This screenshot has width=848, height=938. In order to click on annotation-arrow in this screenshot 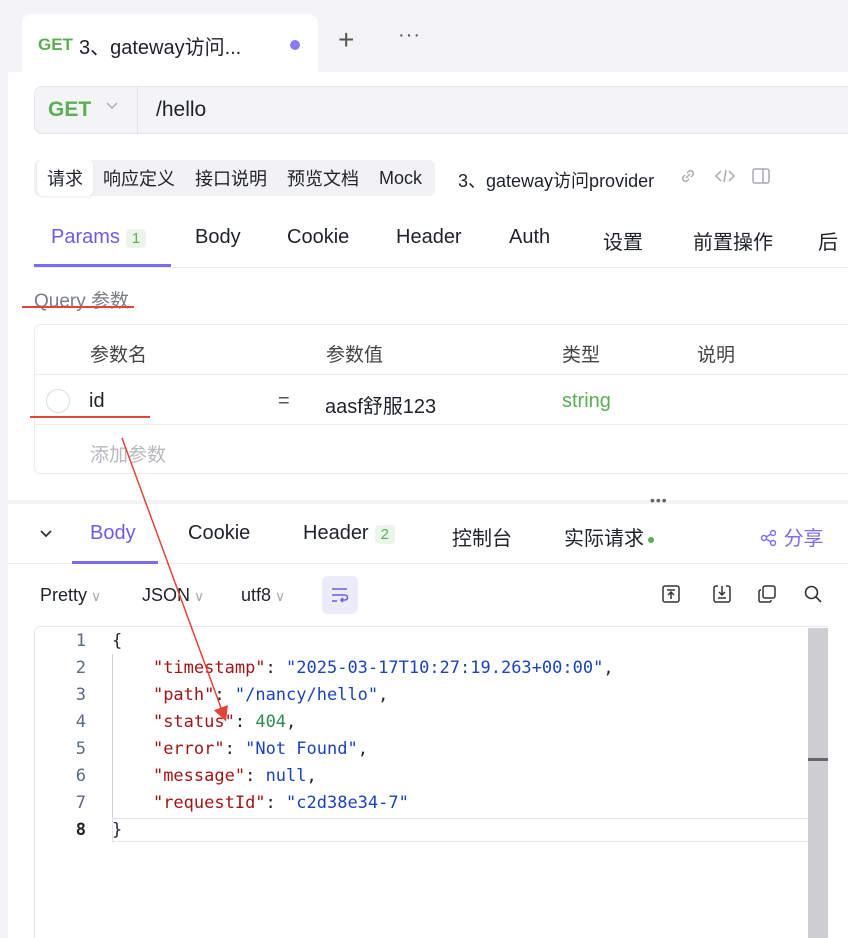, I will do `click(174, 579)`.